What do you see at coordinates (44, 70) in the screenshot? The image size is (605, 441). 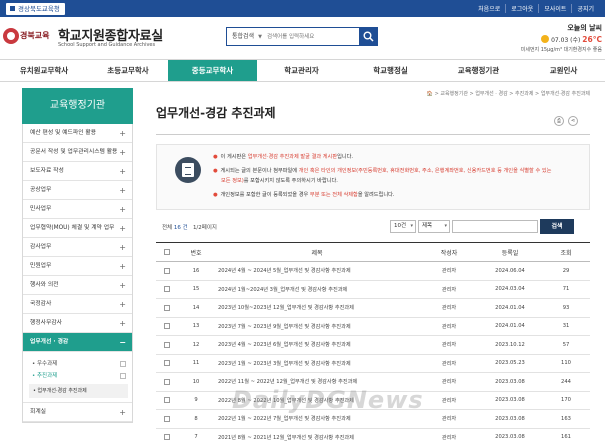 I see `nav-item-kindergarten: 유치원교무학사` at bounding box center [44, 70].